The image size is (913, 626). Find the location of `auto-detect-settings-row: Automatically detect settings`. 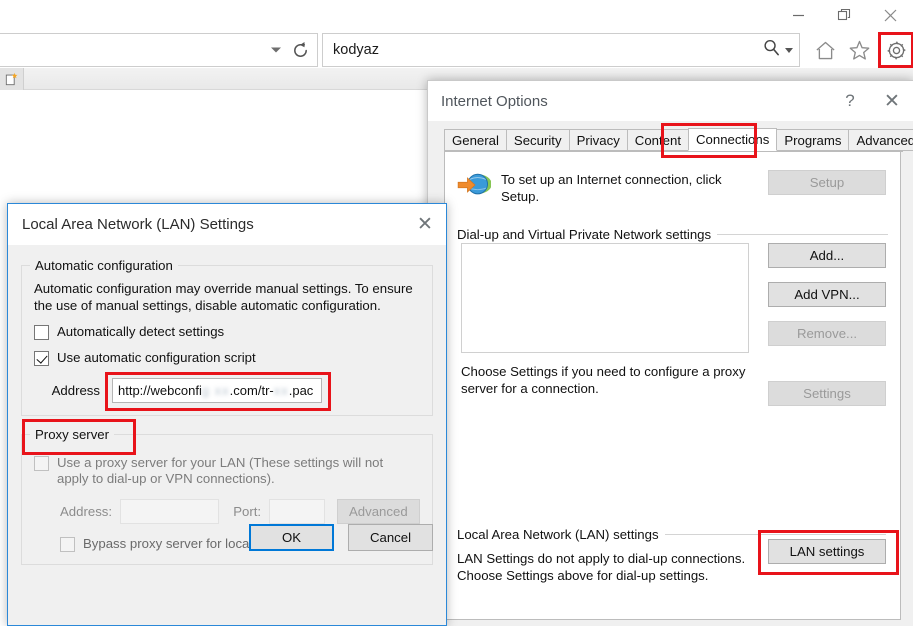

auto-detect-settings-row: Automatically detect settings is located at coordinates (227, 332).